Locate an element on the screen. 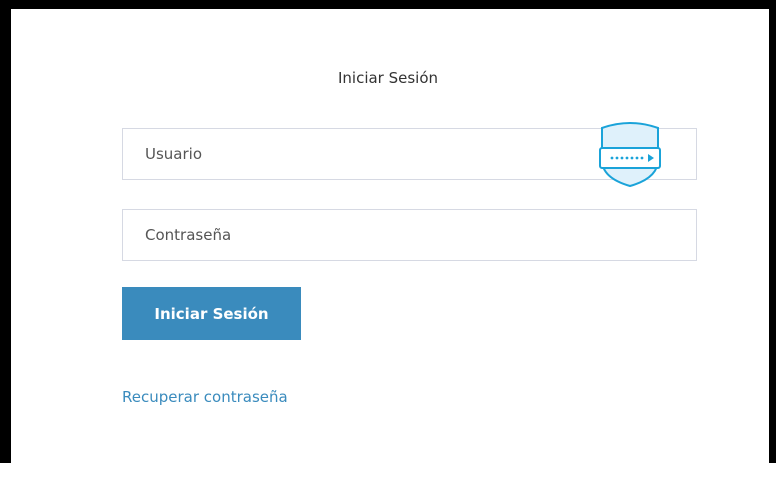 The image size is (776, 492). recover-password-link: Recuperar contraseña is located at coordinates (205, 397).